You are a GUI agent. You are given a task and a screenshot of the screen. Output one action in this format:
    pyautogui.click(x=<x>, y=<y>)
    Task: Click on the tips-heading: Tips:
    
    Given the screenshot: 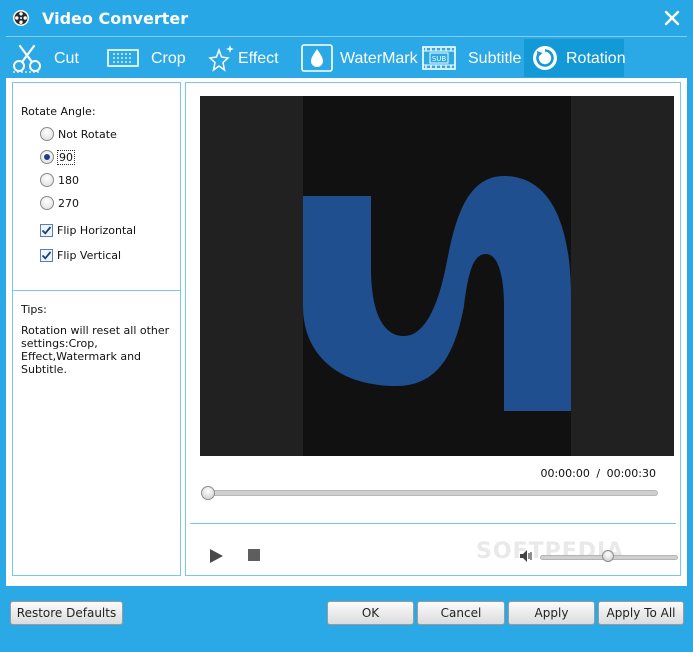 What is the action you would take?
    pyautogui.click(x=34, y=309)
    